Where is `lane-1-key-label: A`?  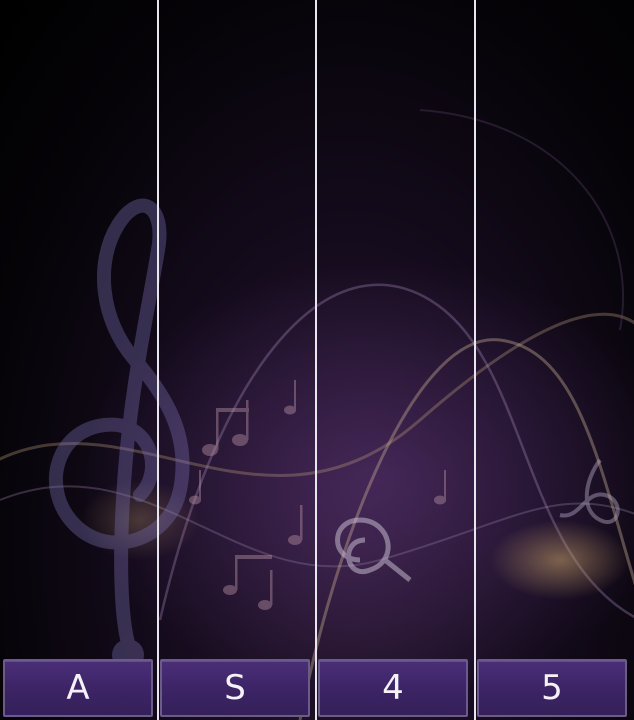
lane-1-key-label: A is located at coordinates (78, 688).